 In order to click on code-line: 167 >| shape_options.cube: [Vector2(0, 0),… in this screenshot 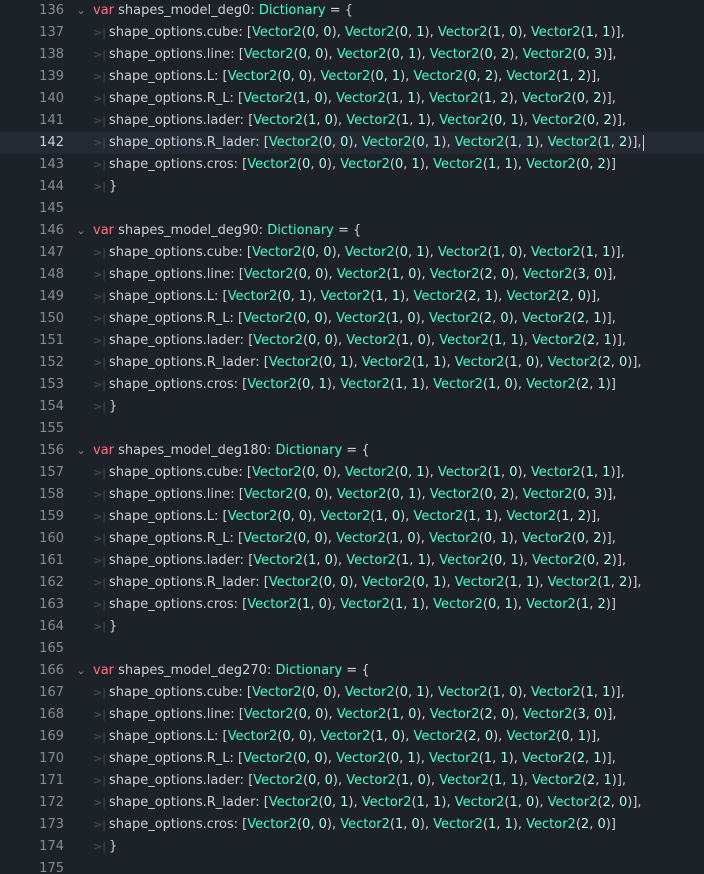, I will do `click(352, 693)`.